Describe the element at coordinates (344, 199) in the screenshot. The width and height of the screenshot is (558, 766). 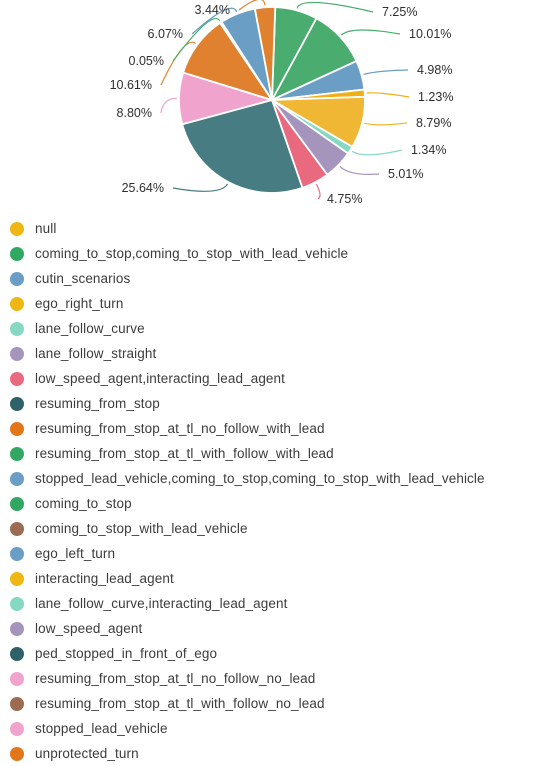
I see `pie-slice-percent-label: 4.75%` at that location.